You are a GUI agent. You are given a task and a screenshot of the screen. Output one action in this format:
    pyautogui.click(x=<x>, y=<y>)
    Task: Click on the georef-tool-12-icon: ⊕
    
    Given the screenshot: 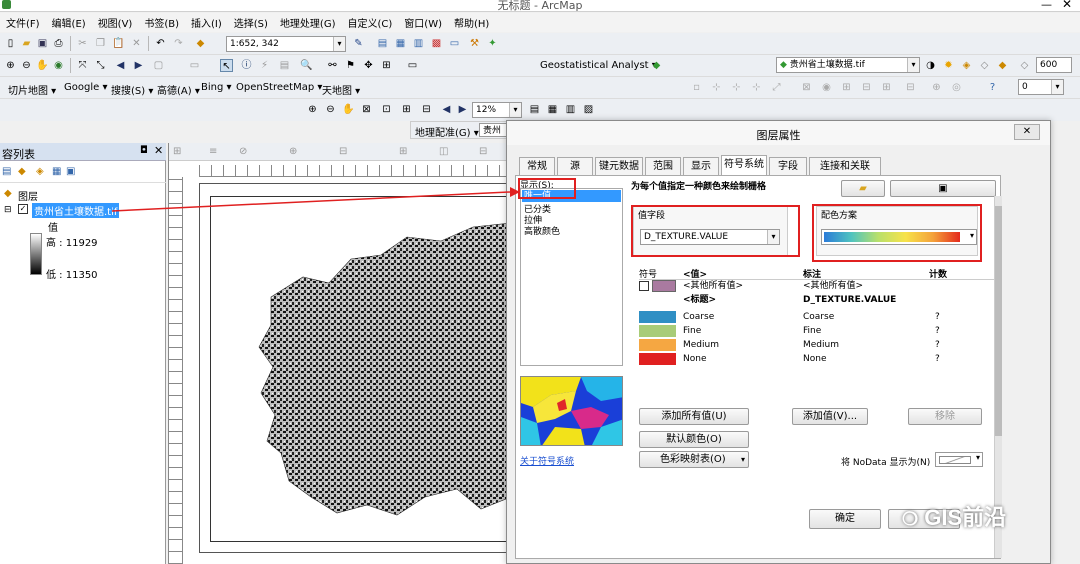 What is the action you would take?
    pyautogui.click(x=936, y=87)
    